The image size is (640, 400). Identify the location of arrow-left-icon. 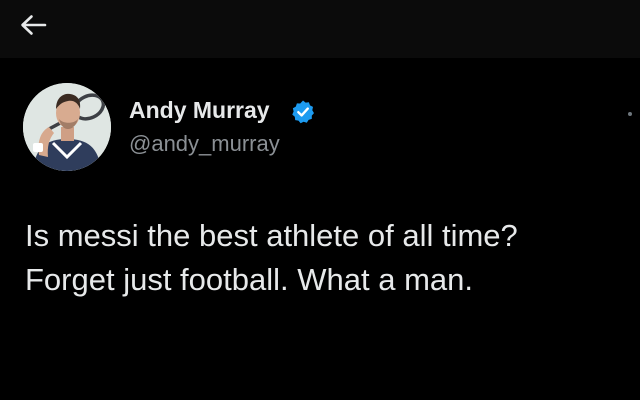
(34, 25).